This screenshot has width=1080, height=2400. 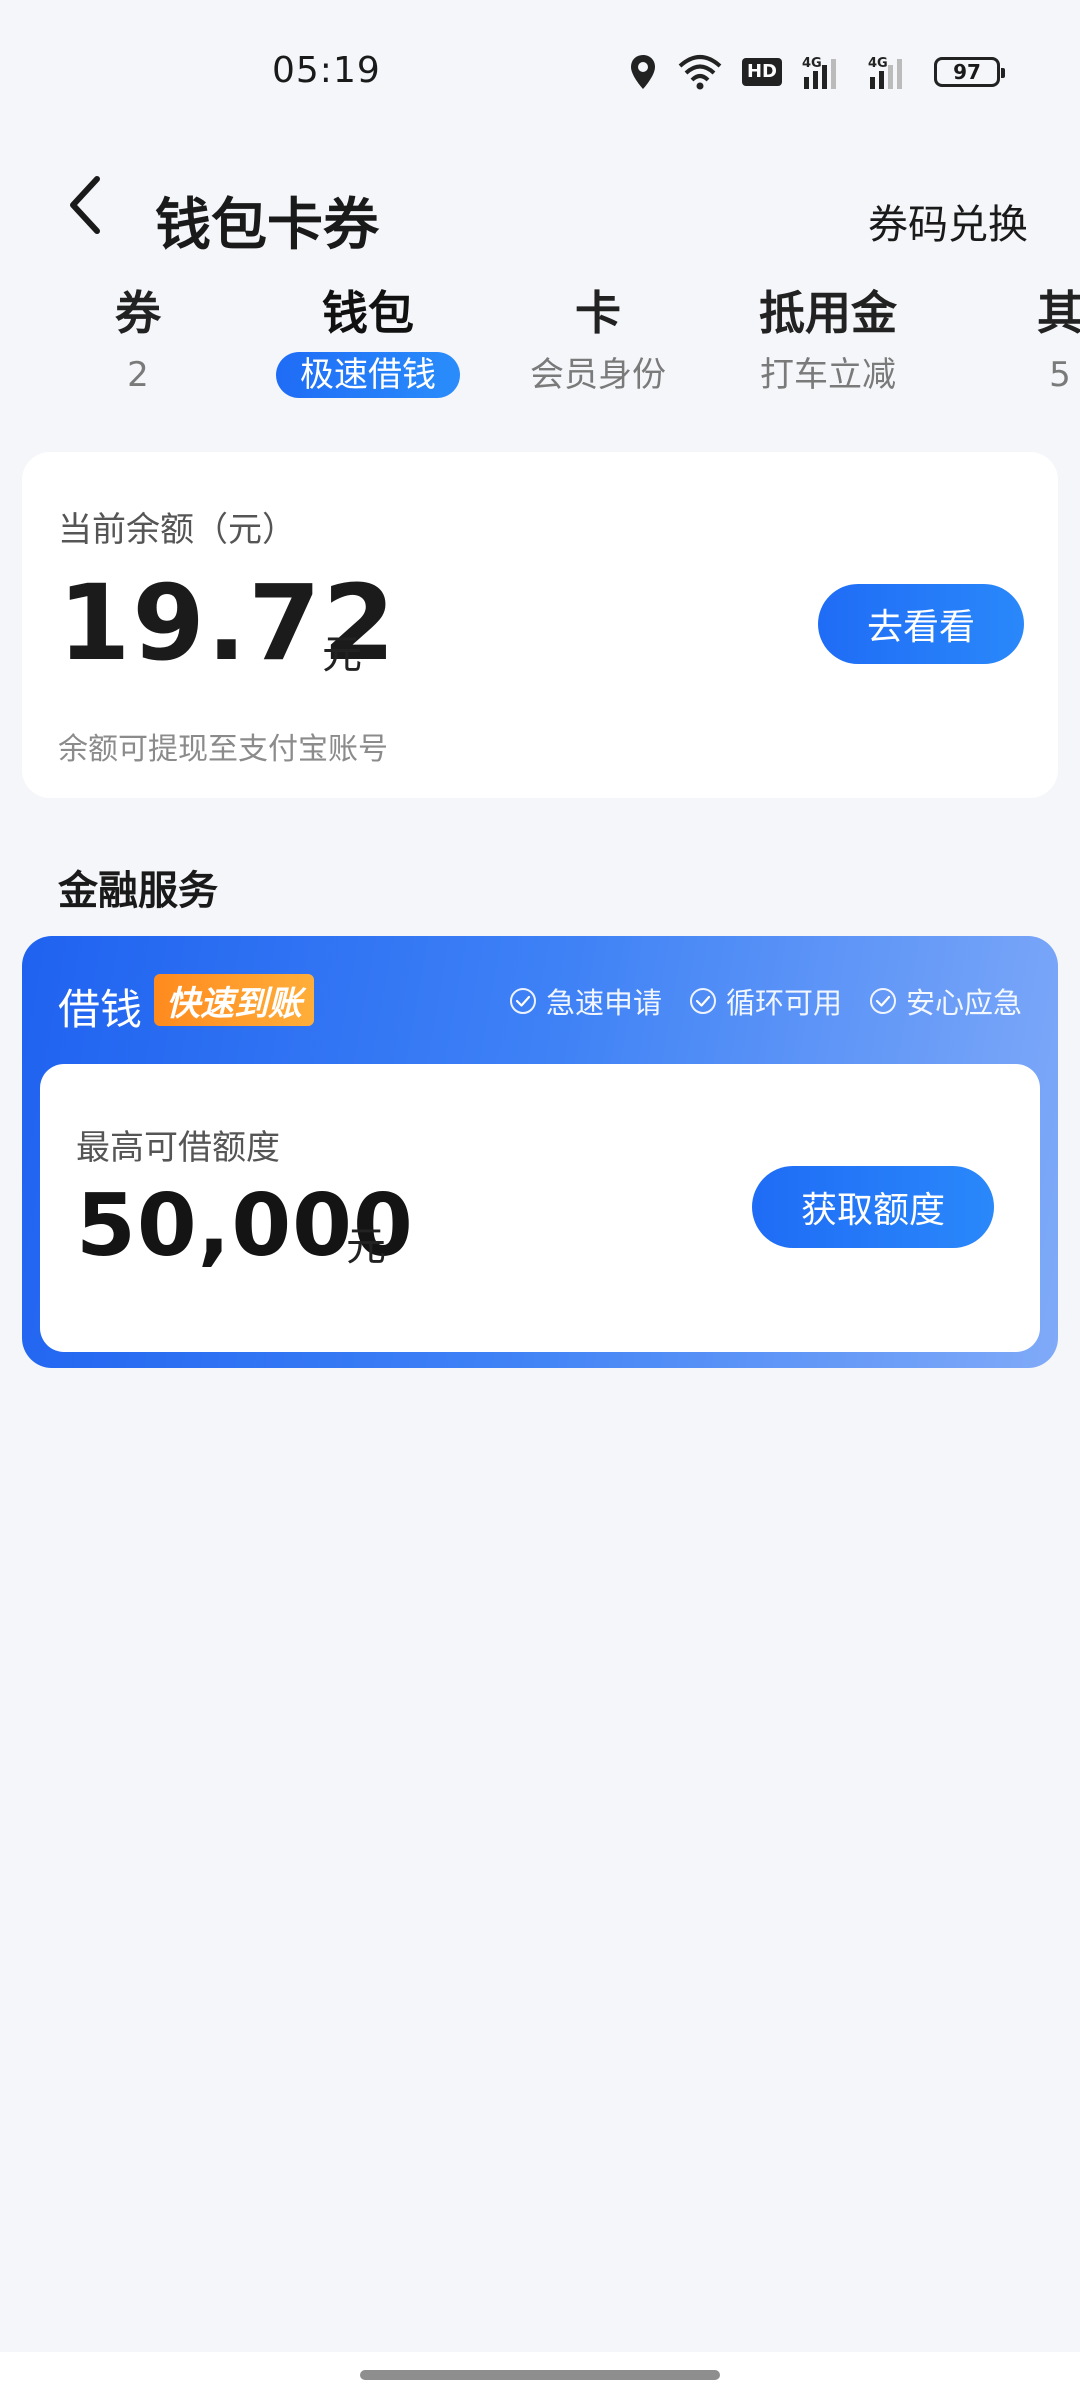 What do you see at coordinates (828, 375) in the screenshot?
I see `tab-sub: 打车立减` at bounding box center [828, 375].